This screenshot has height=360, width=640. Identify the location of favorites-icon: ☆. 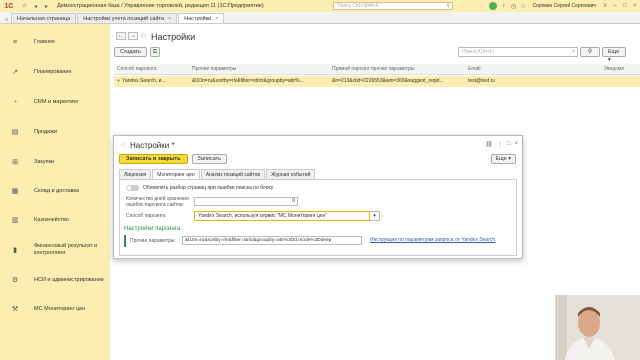
(524, 6).